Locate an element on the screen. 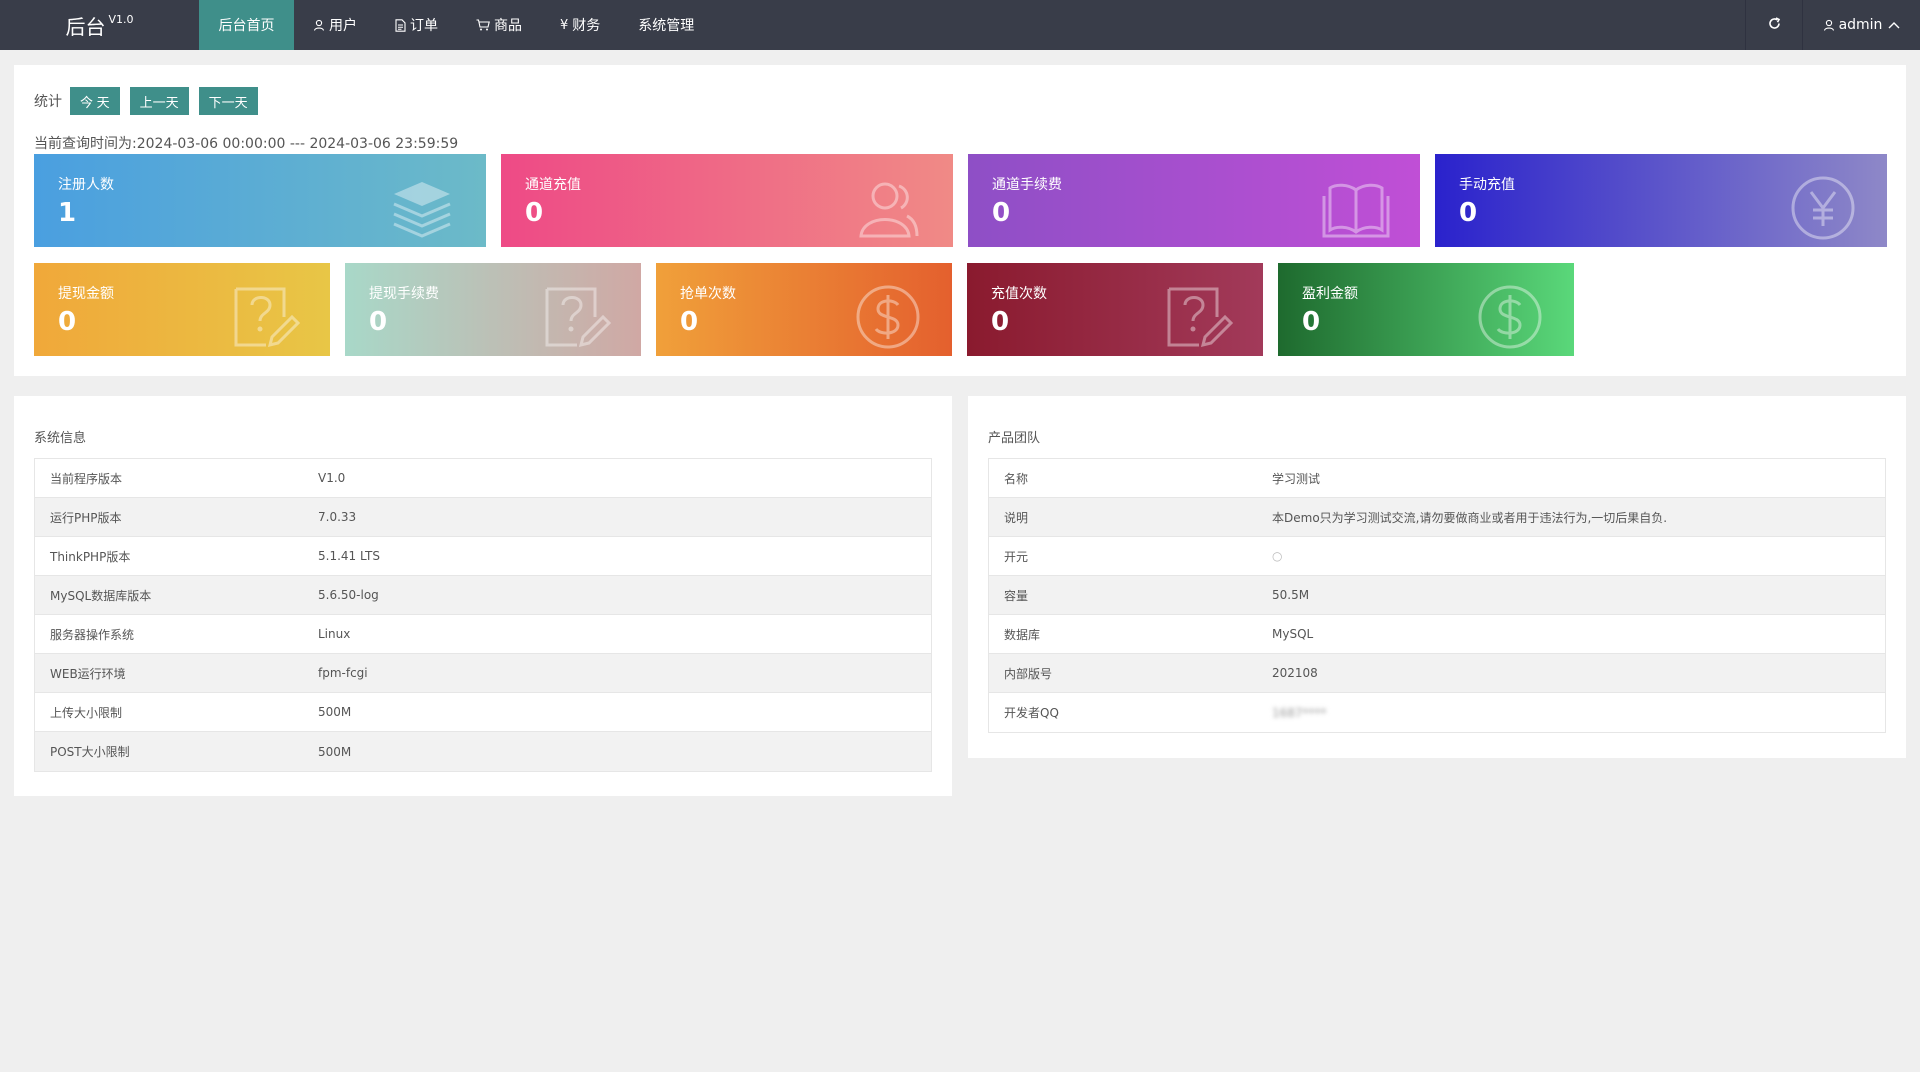 The image size is (1920, 1072). refresh-button is located at coordinates (1773, 25).